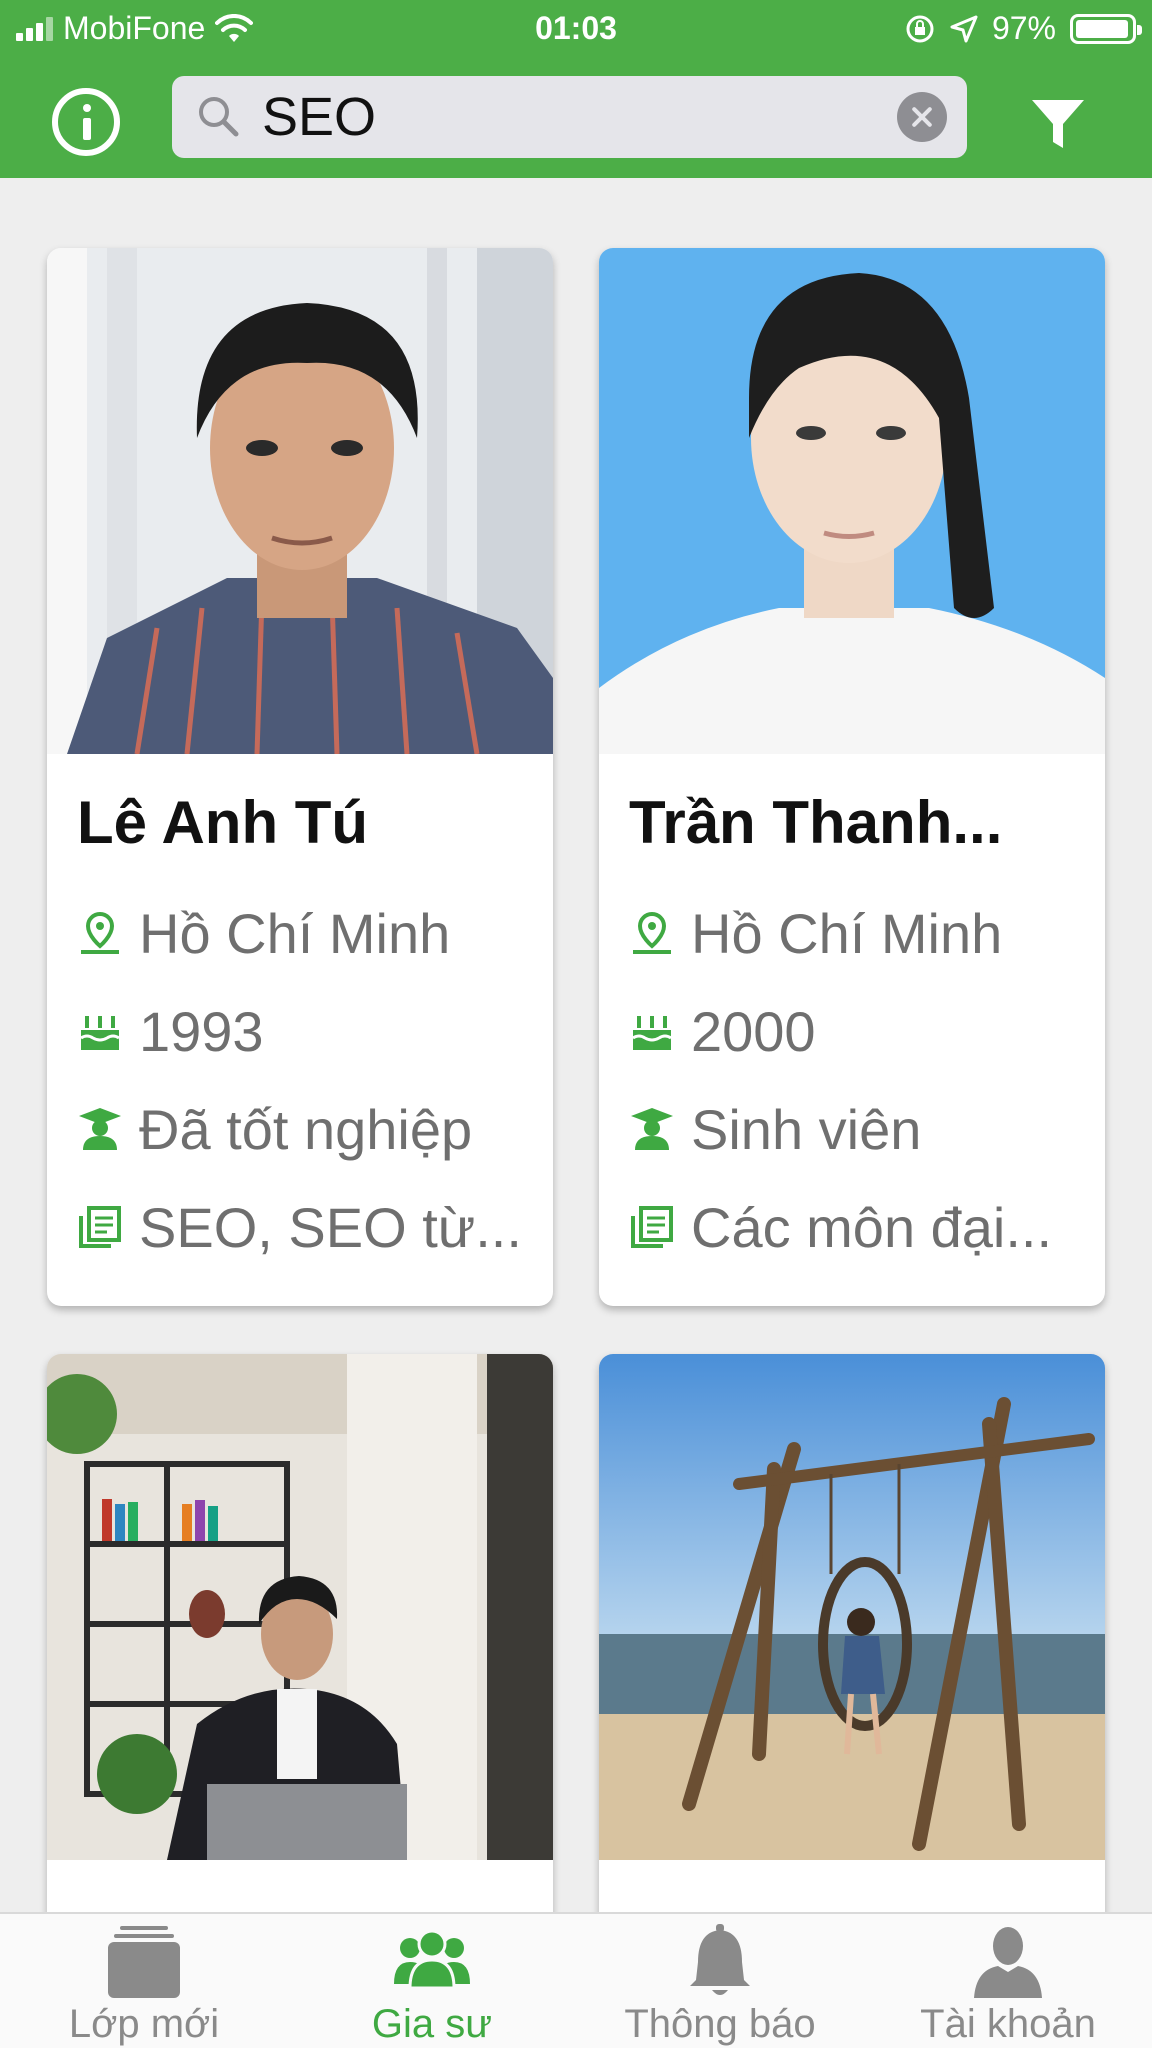 This screenshot has height=2048, width=1152. Describe the element at coordinates (223, 822) in the screenshot. I see `tutor-name: Lê Anh Tú` at that location.